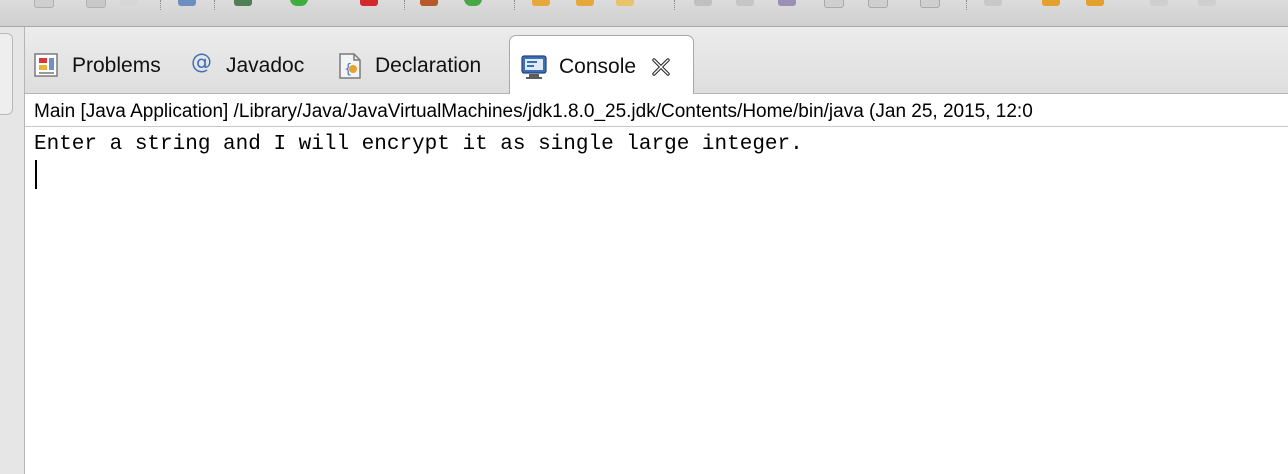 This screenshot has width=1288, height=474. What do you see at coordinates (428, 65) in the screenshot?
I see `tab-label: Declaration` at bounding box center [428, 65].